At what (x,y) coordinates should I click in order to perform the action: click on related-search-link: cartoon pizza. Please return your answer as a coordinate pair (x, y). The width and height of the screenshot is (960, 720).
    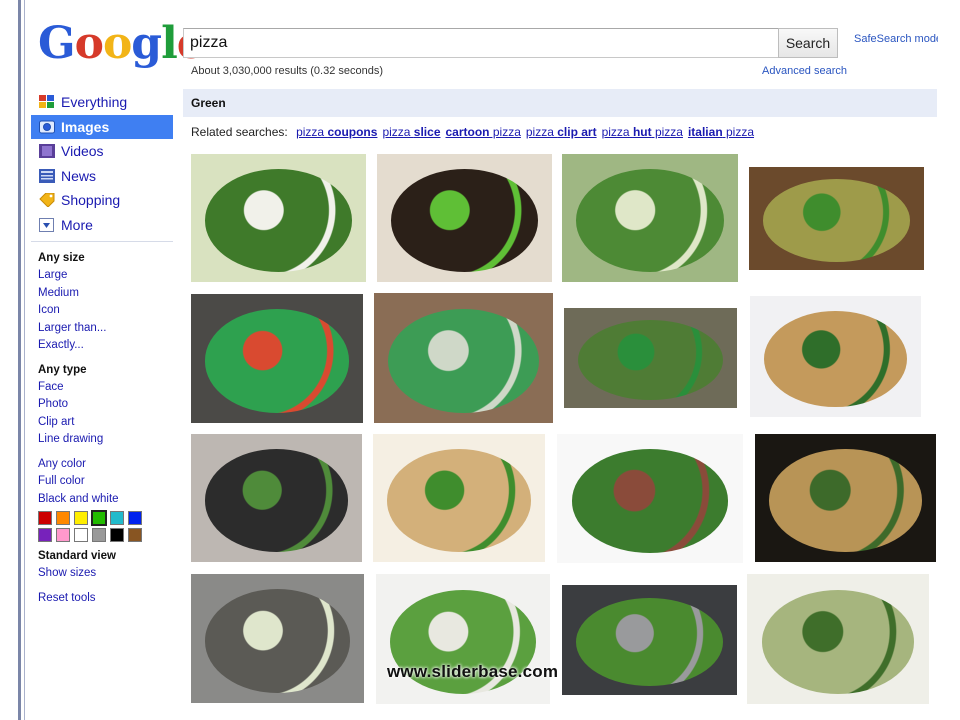
    Looking at the image, I should click on (483, 132).